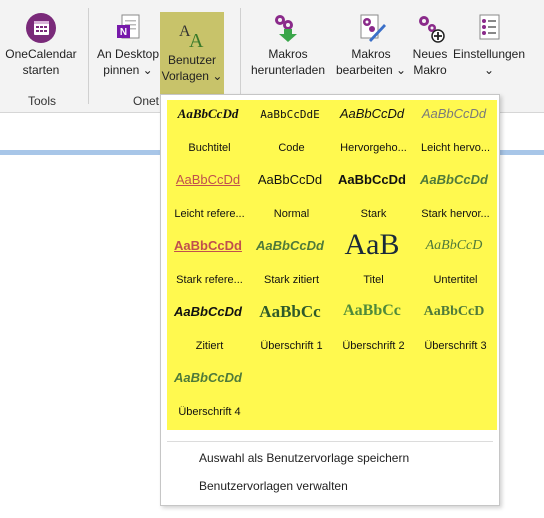 The height and width of the screenshot is (518, 544). I want to click on style-item-buchtitel: AaBbCcDd Buchtitel, so click(208, 133).